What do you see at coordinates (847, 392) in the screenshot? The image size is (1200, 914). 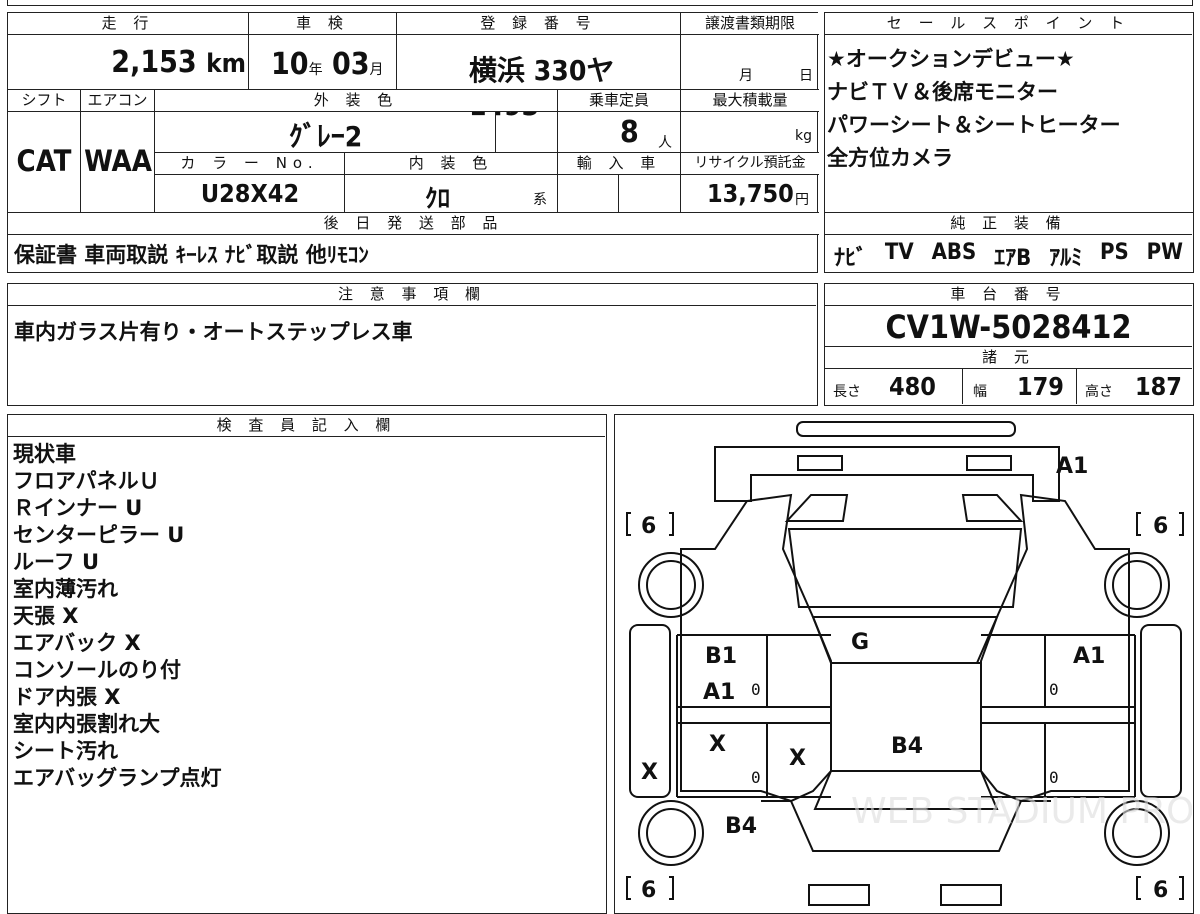 I see `spec-length-label: 長さ` at bounding box center [847, 392].